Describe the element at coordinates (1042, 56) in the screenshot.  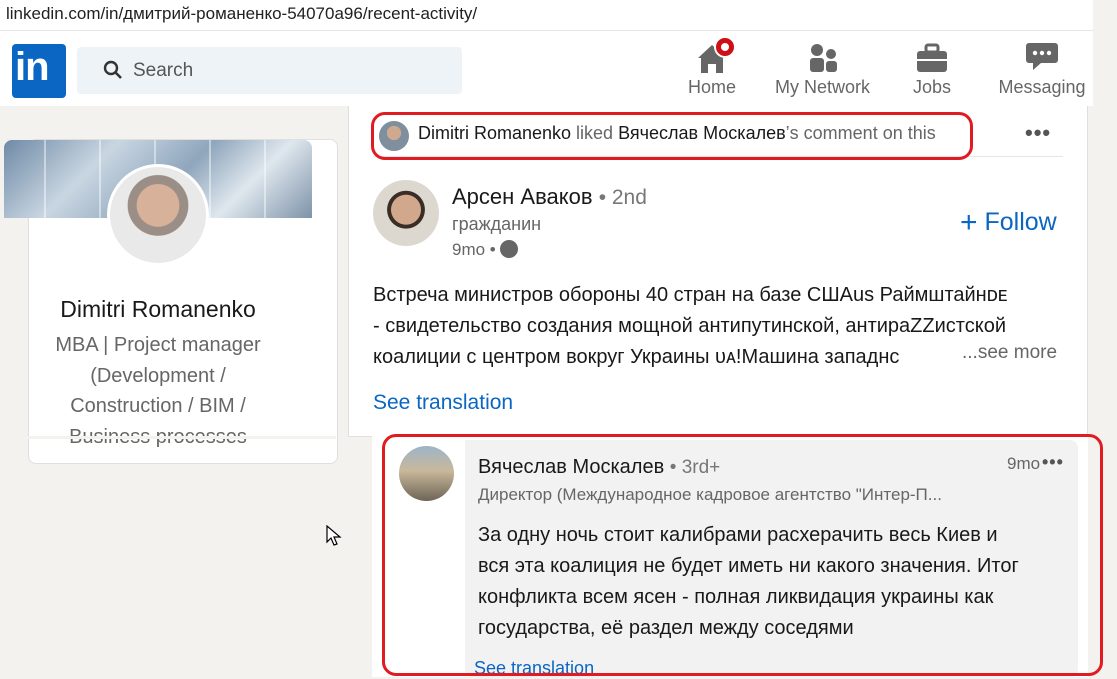
I see `chat-icon` at that location.